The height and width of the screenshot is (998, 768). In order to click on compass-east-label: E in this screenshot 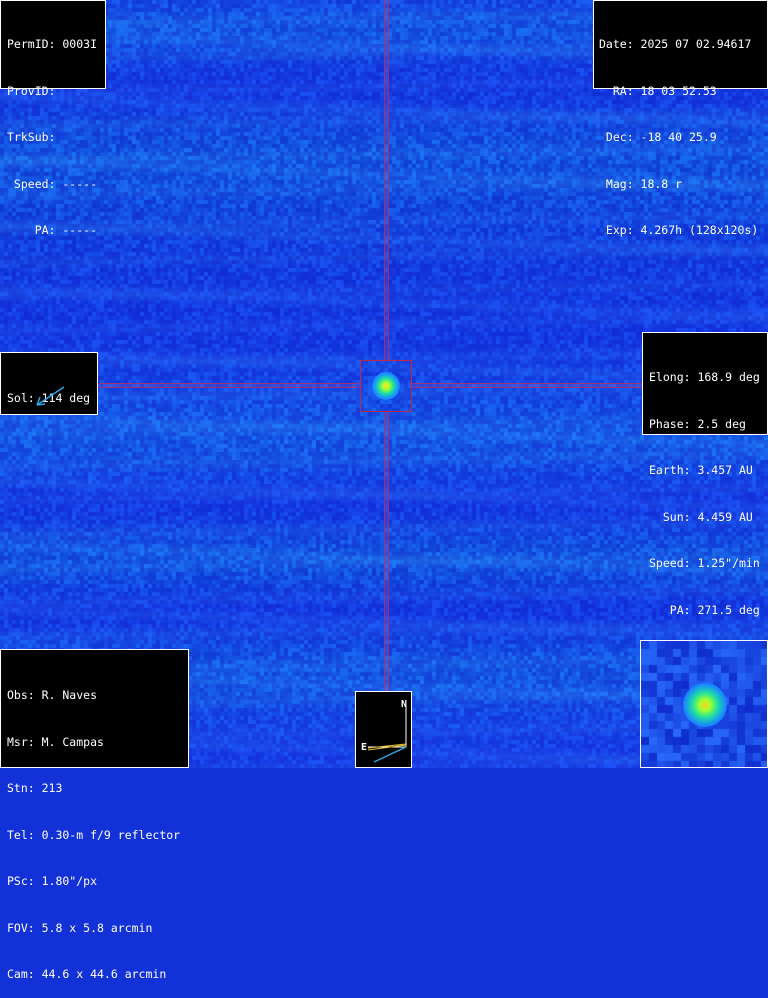, I will do `click(364, 747)`.